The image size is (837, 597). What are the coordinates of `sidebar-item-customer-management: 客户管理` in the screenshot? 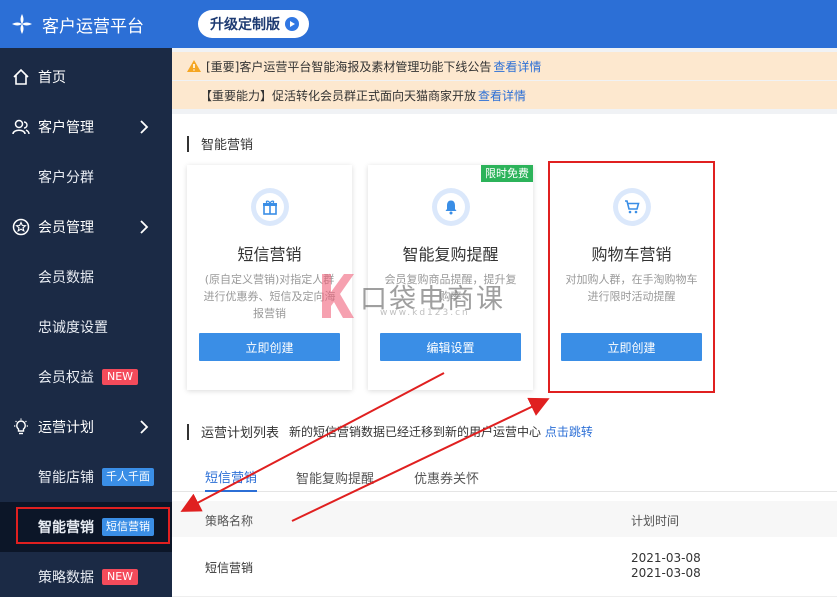 It's located at (86, 127).